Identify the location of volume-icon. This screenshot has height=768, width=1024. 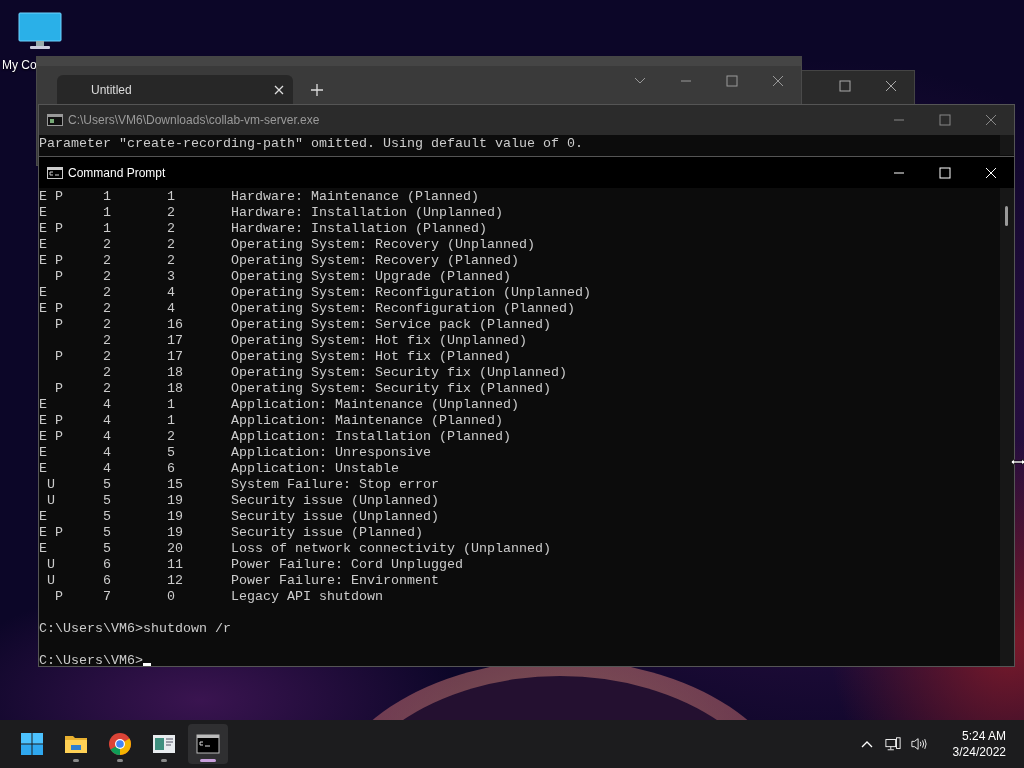
(918, 744).